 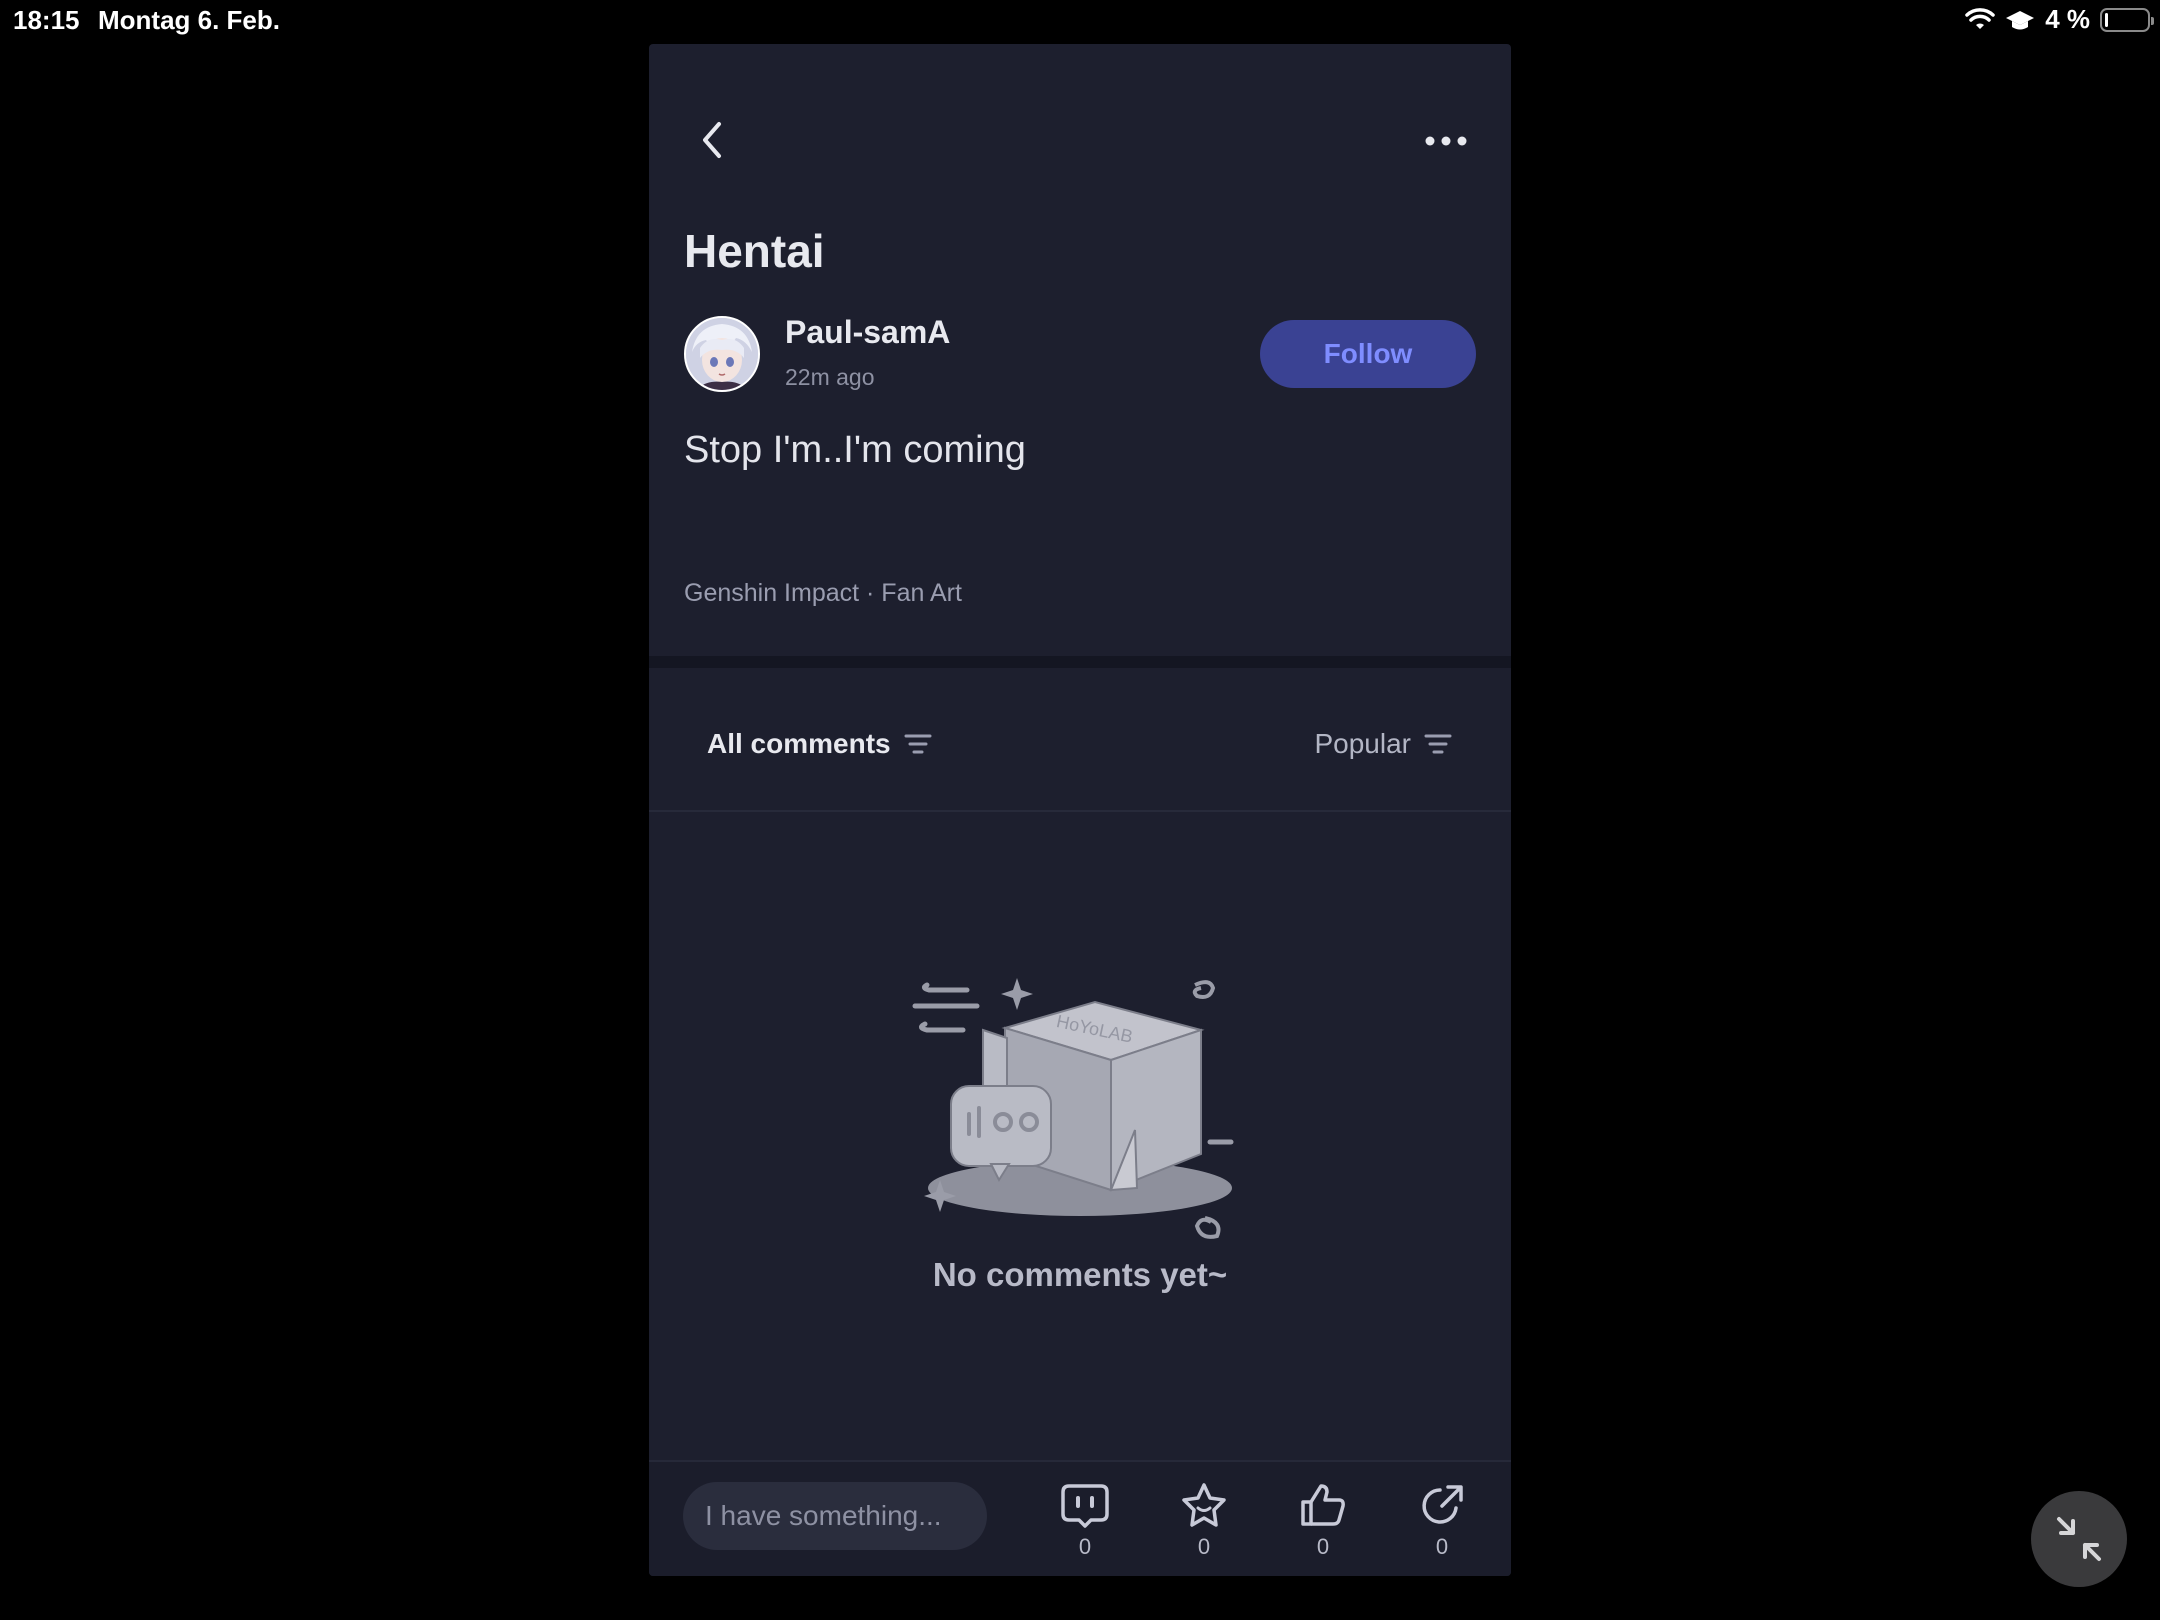 I want to click on follow-button: Follow, so click(x=1368, y=354).